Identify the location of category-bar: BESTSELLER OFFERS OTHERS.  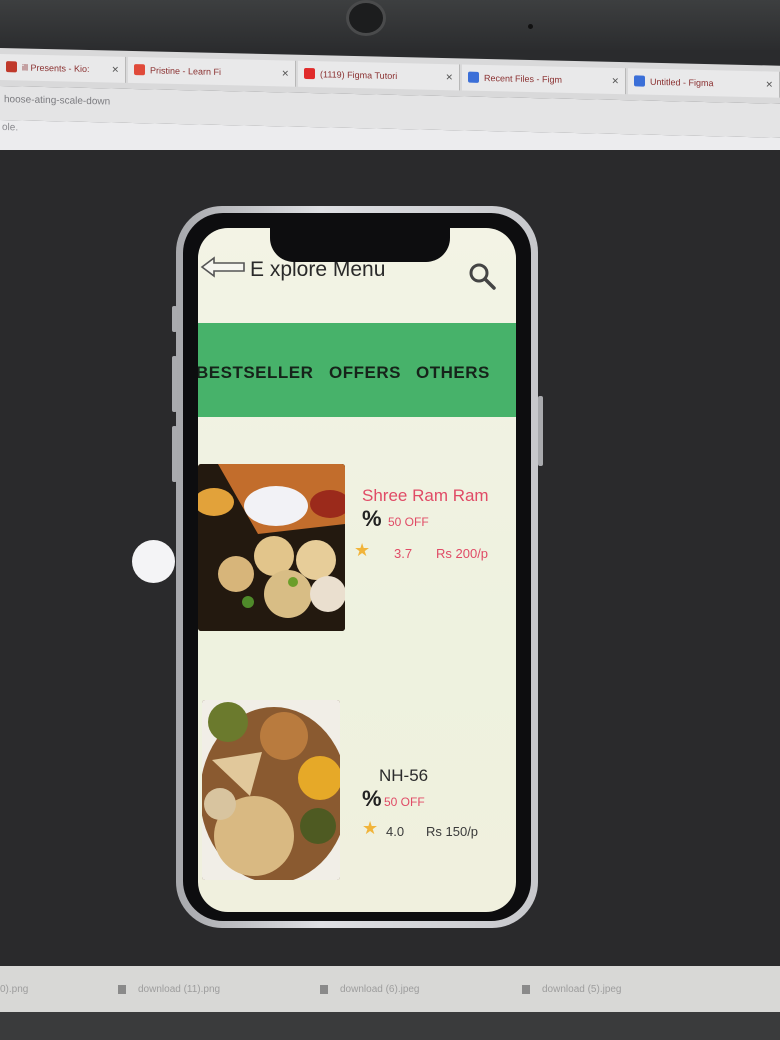
(357, 370).